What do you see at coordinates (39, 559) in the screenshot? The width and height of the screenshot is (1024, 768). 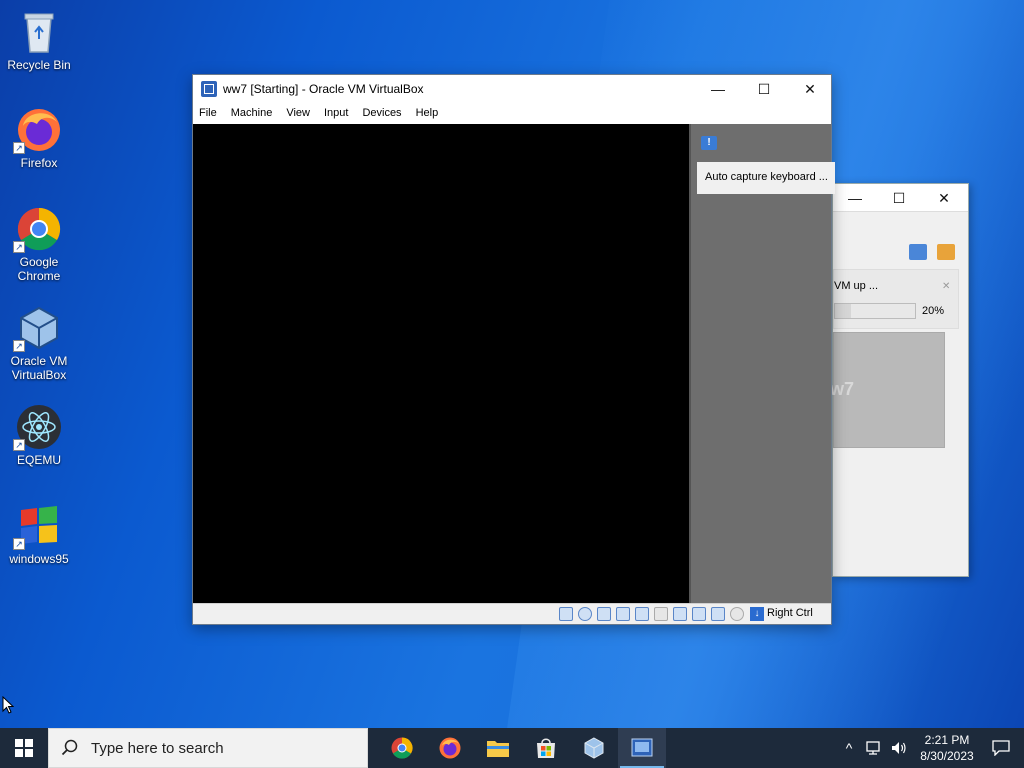 I see `windows95-label: windows95` at bounding box center [39, 559].